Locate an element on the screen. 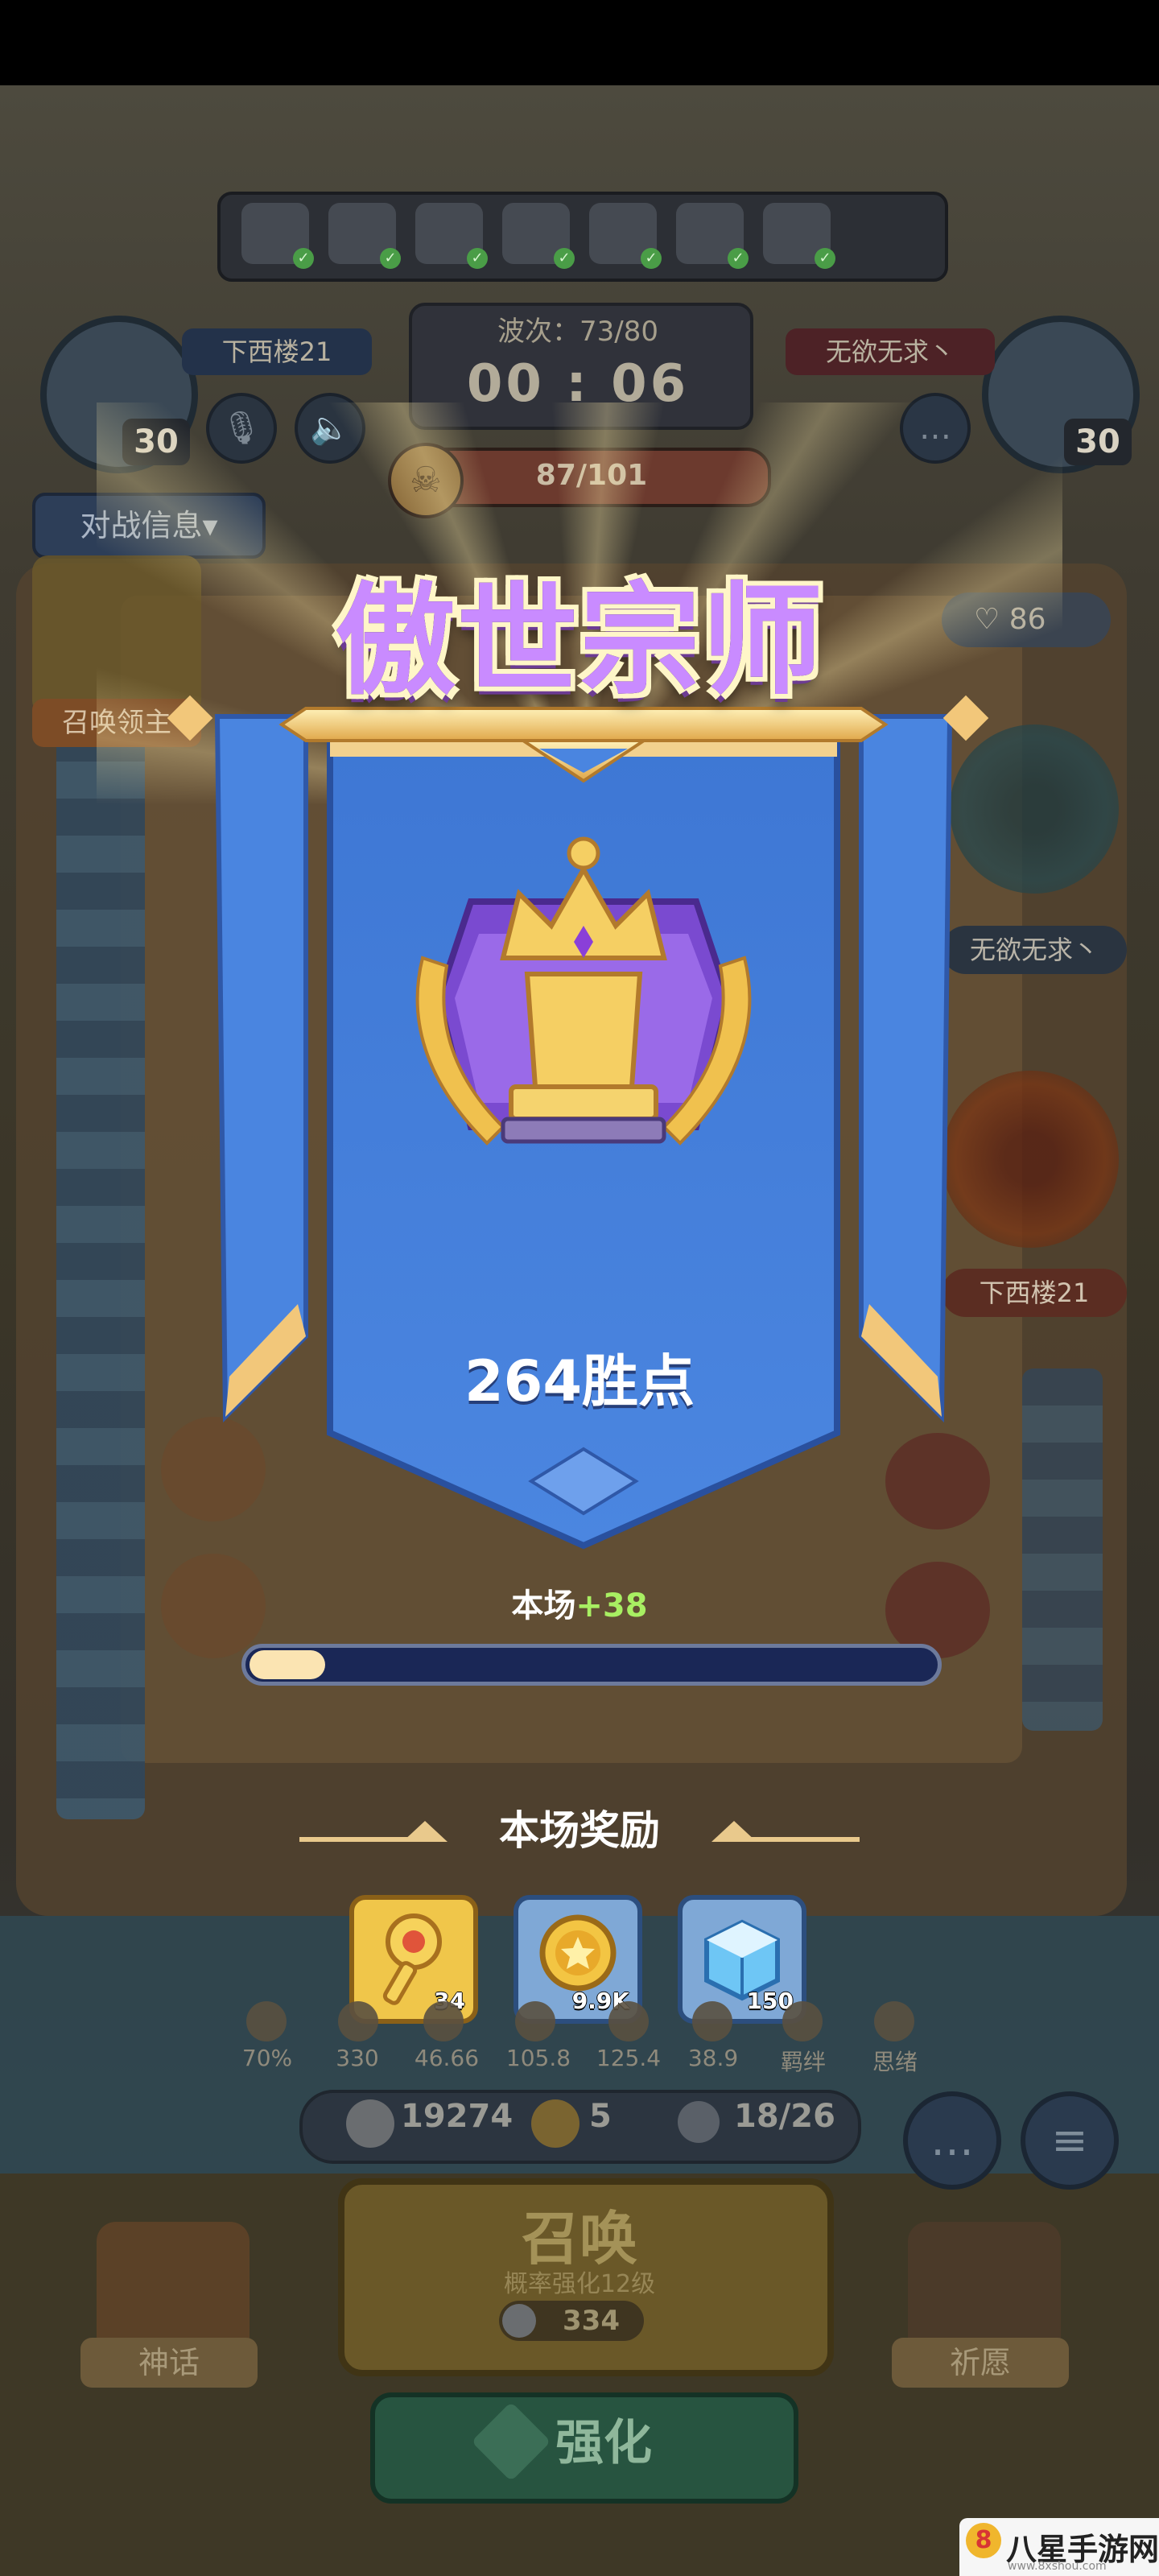 This screenshot has width=1159, height=2576. win-points: 264胜点 is located at coordinates (579, 1381).